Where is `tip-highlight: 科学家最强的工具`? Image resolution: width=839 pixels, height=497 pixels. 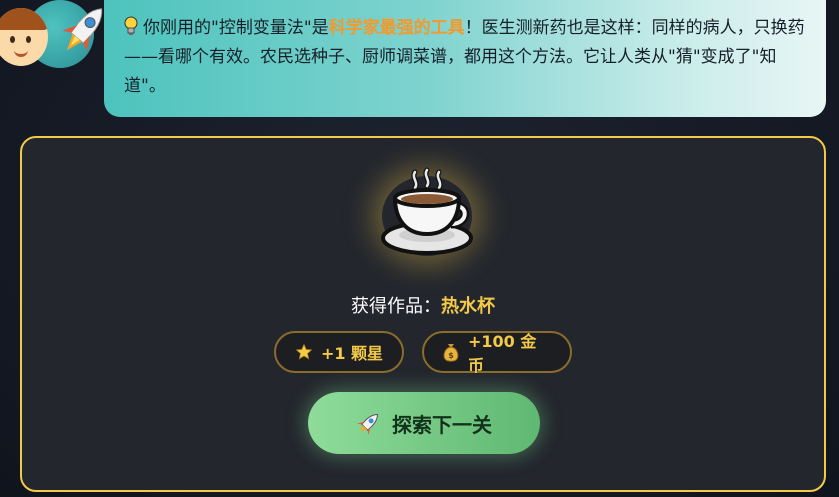 tip-highlight: 科学家最强的工具 is located at coordinates (396, 28).